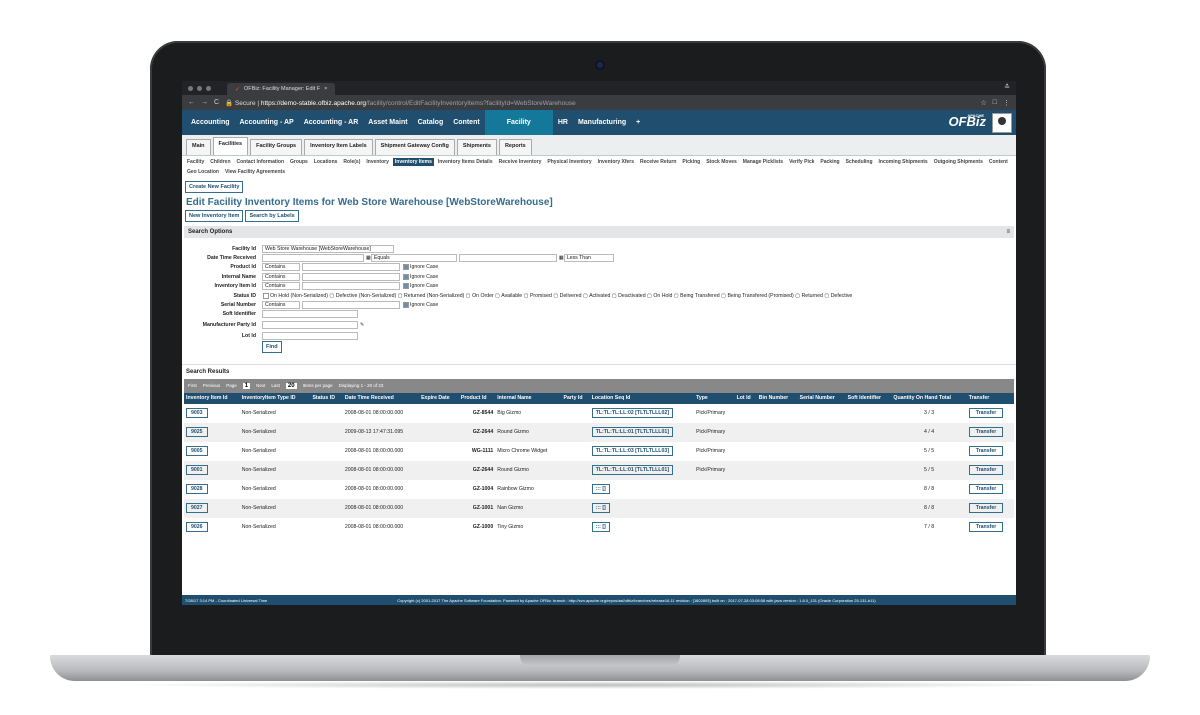  What do you see at coordinates (310, 325) in the screenshot?
I see `manufacturer-party-id-field` at bounding box center [310, 325].